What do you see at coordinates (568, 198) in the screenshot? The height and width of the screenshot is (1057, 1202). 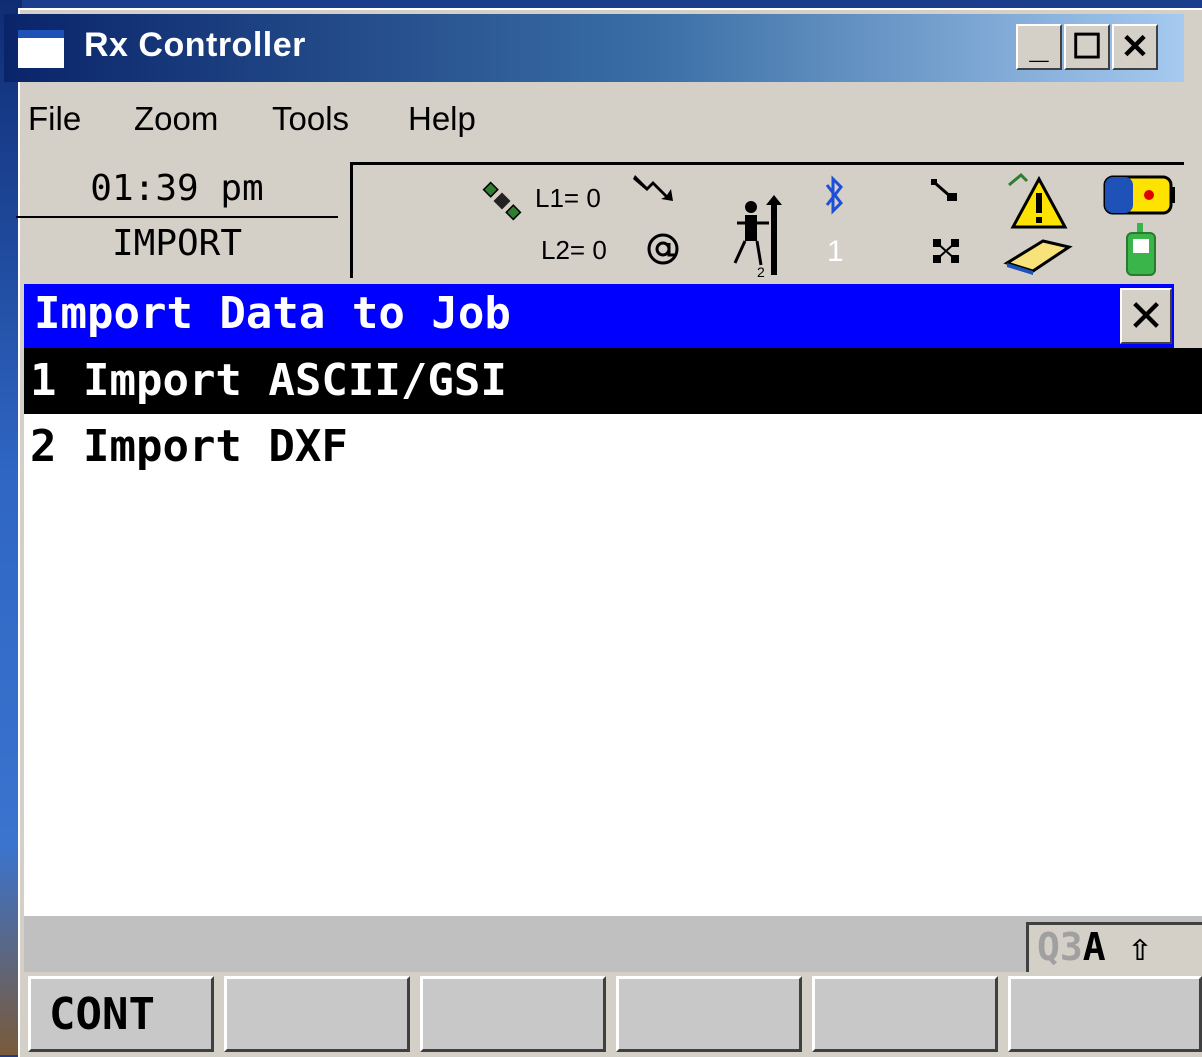 I see `l1-count: L1= 0` at bounding box center [568, 198].